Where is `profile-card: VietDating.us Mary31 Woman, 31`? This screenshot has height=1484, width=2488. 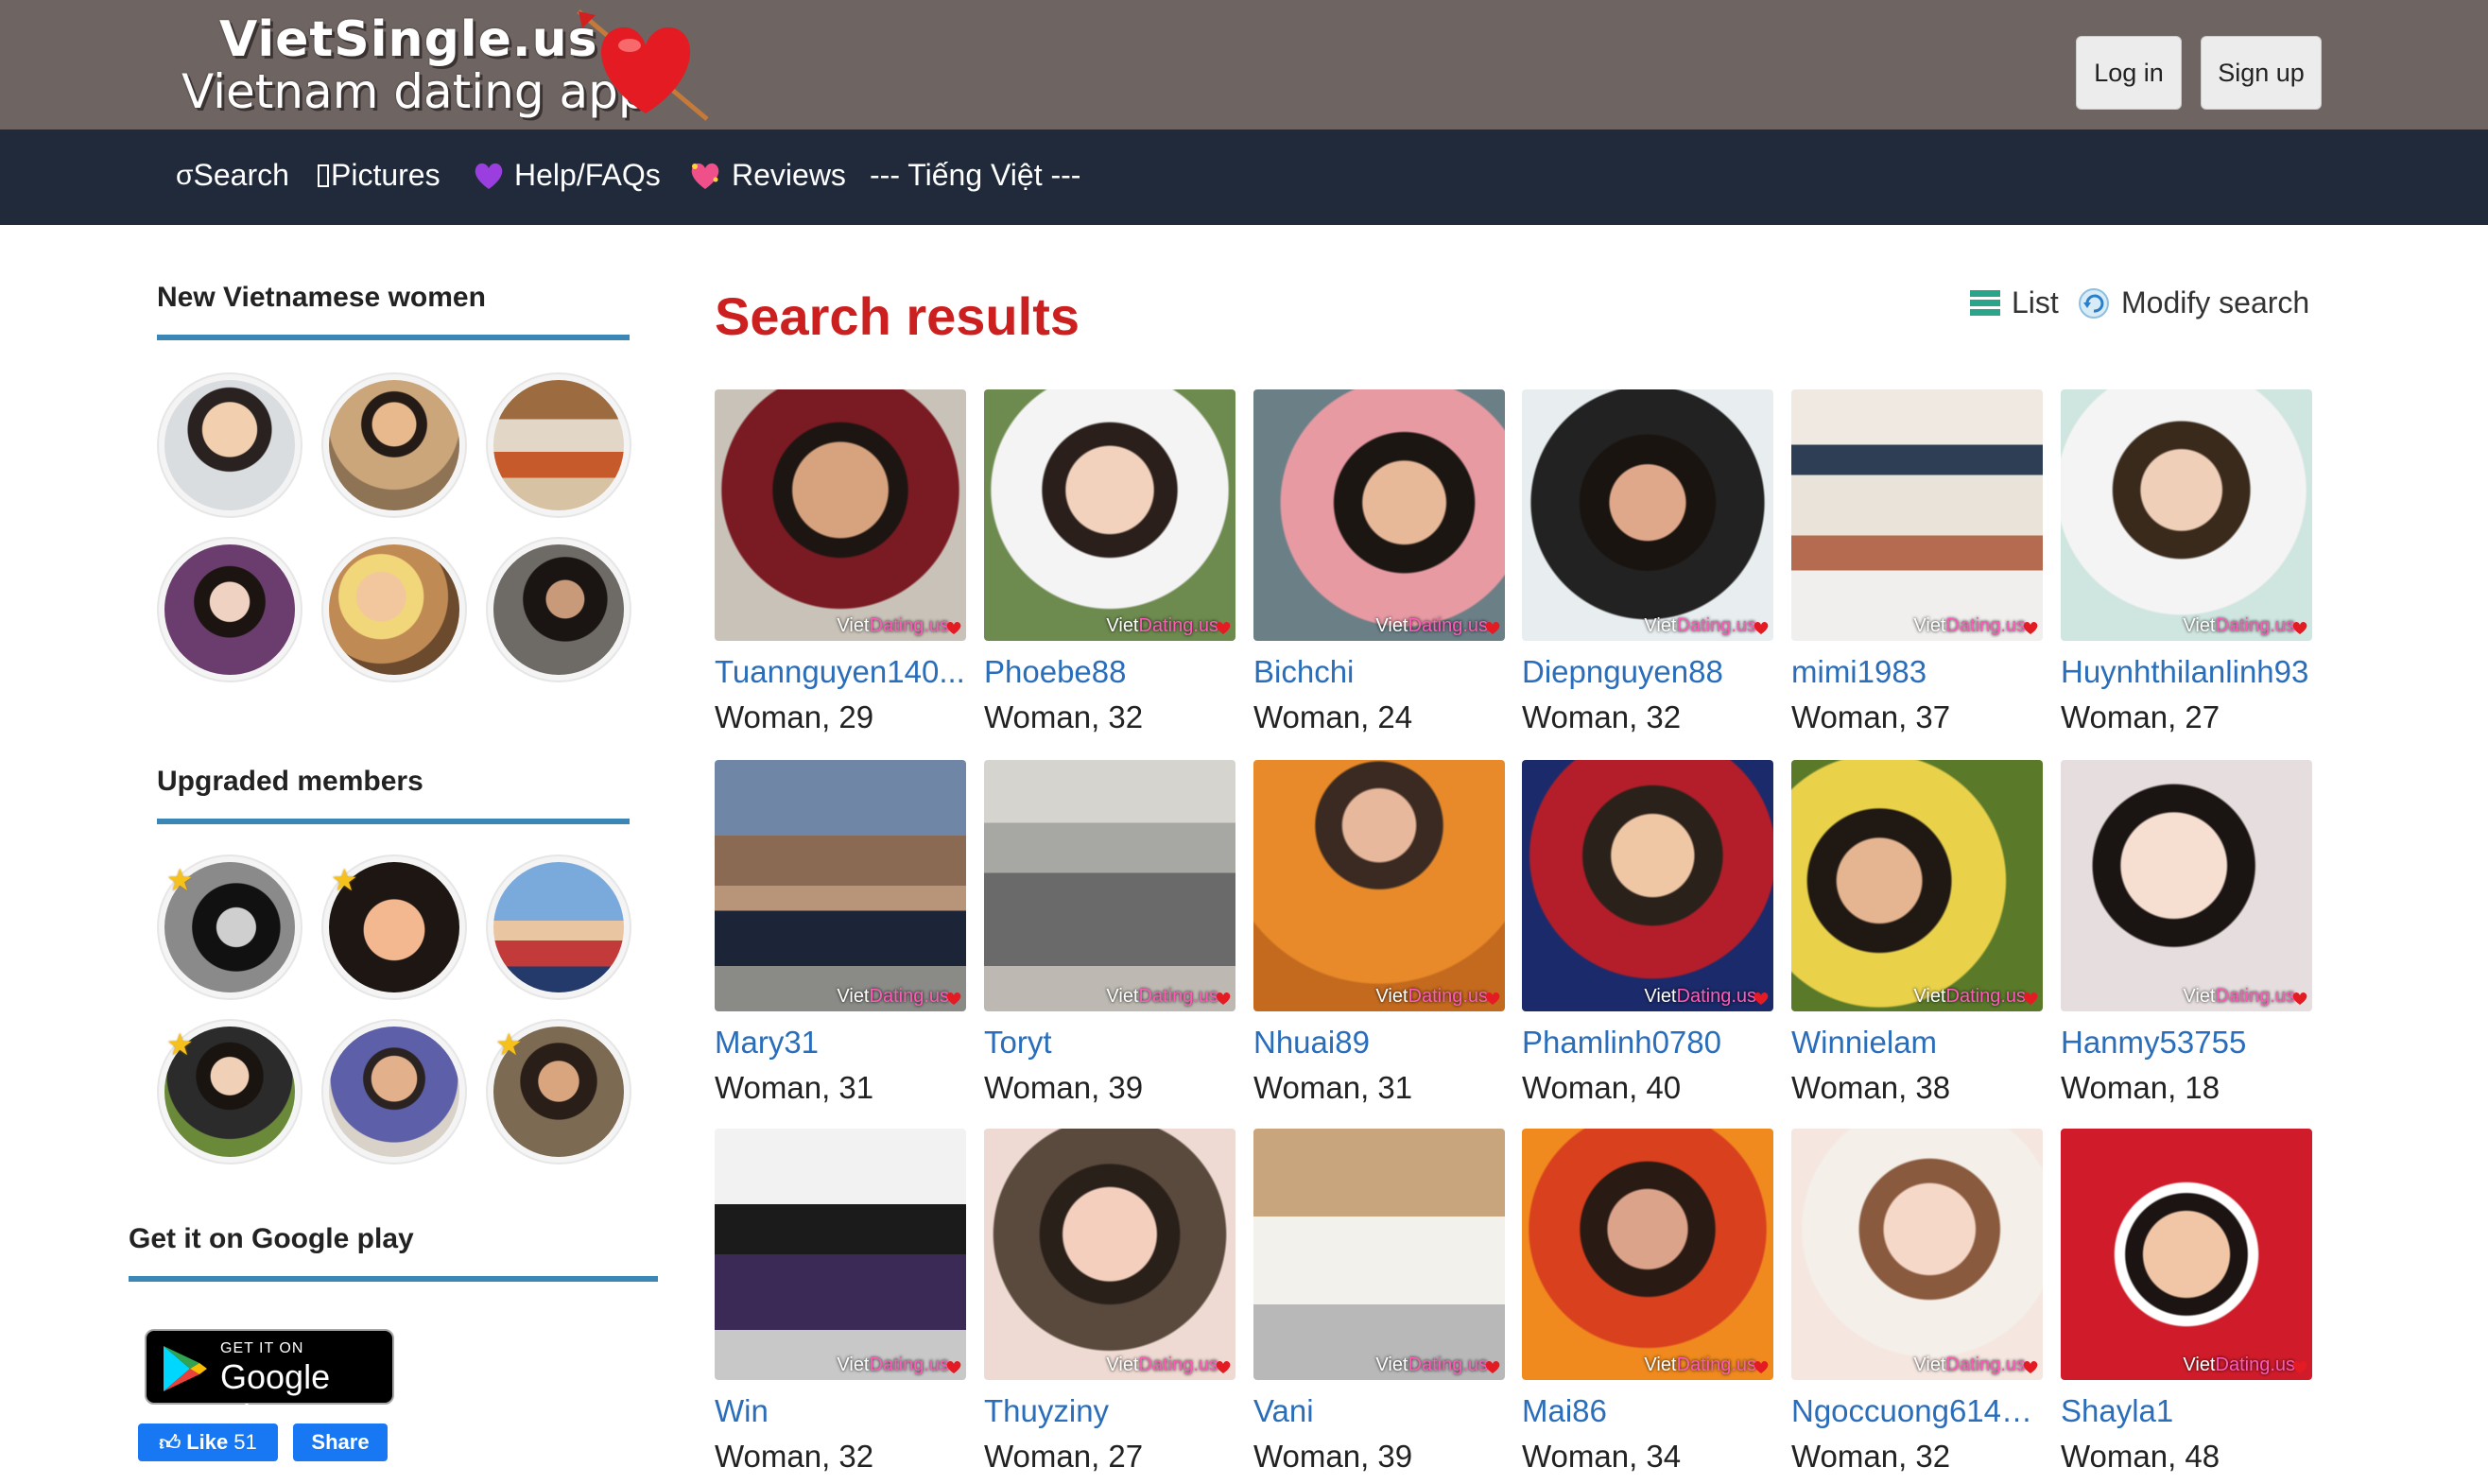
profile-card: VietDating.us Mary31 Woman, 31 is located at coordinates (841, 933).